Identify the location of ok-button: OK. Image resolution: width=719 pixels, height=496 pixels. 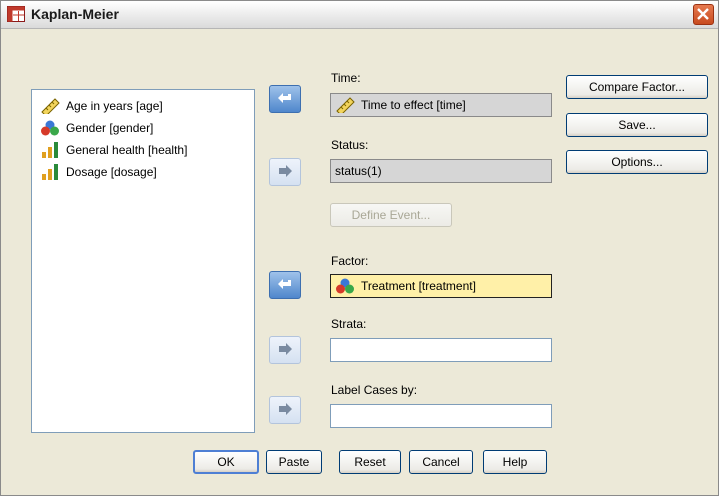
(226, 462).